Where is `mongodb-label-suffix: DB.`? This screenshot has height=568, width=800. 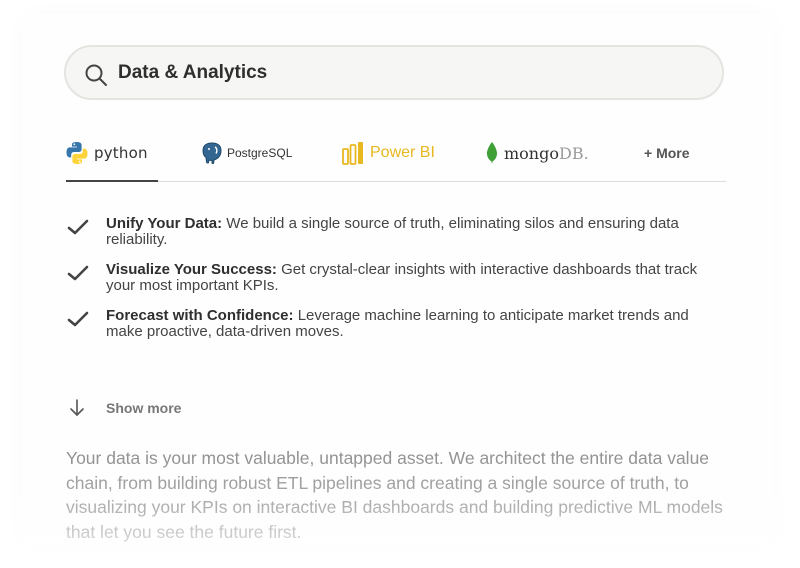 mongodb-label-suffix: DB. is located at coordinates (573, 153).